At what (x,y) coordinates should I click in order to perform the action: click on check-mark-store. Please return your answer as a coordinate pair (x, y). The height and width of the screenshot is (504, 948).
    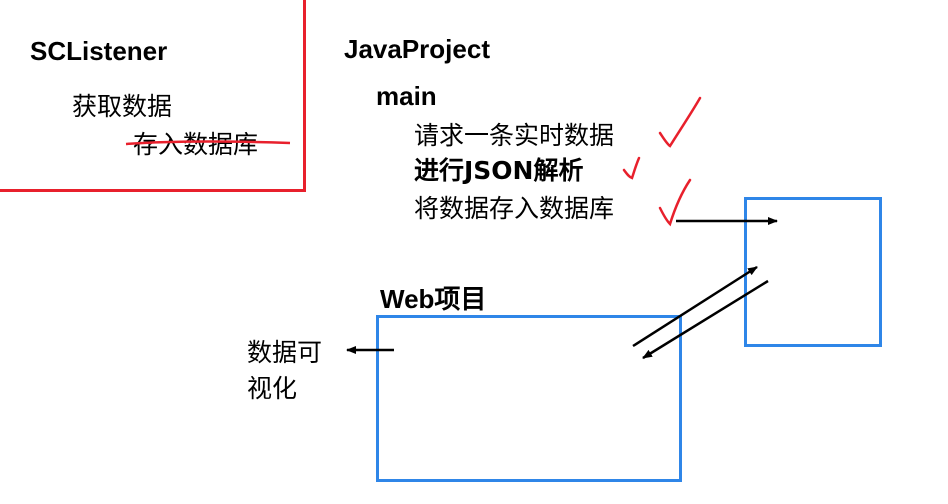
    Looking at the image, I should click on (675, 202).